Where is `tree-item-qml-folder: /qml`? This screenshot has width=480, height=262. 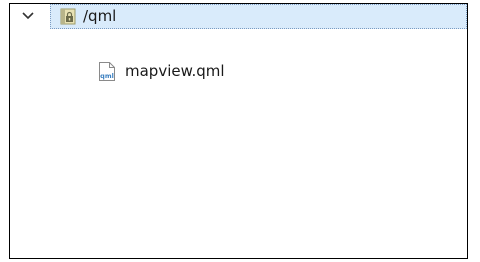
tree-item-qml-folder: /qml is located at coordinates (238, 16).